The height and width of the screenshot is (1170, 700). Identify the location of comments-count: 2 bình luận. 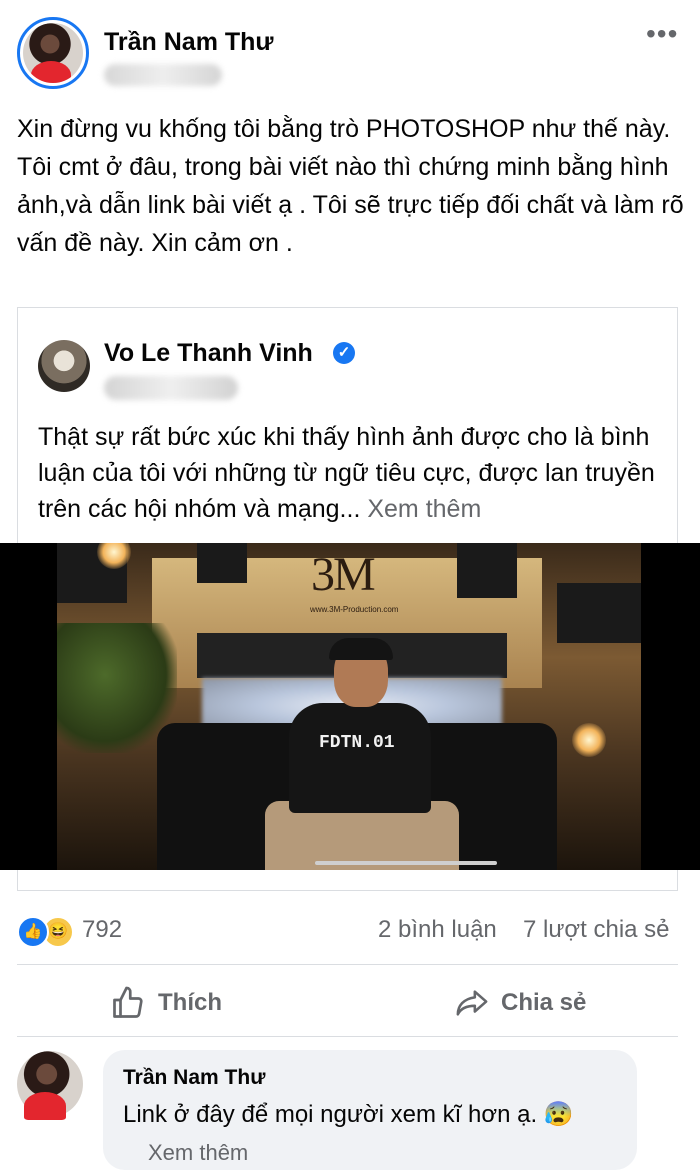
(437, 930).